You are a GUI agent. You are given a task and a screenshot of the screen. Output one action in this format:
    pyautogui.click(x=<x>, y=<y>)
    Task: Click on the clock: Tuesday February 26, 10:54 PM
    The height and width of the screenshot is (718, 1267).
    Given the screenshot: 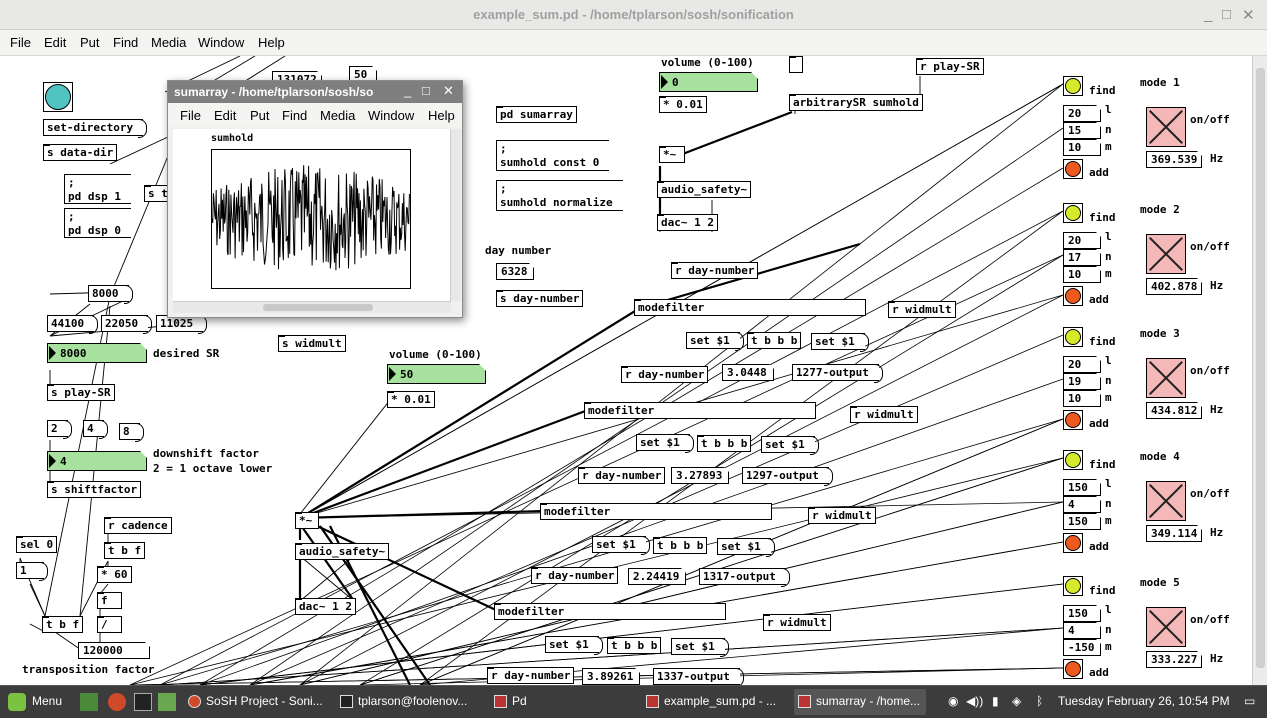 What is the action you would take?
    pyautogui.click(x=1144, y=701)
    